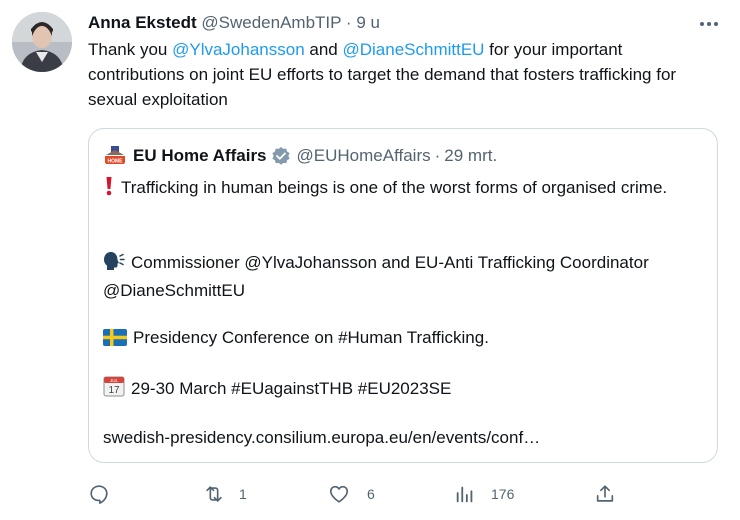 This screenshot has width=740, height=520. What do you see at coordinates (291, 388) in the screenshot?
I see `quoted-text: 29-30 March #EUagainstTHB #EU2023SE` at bounding box center [291, 388].